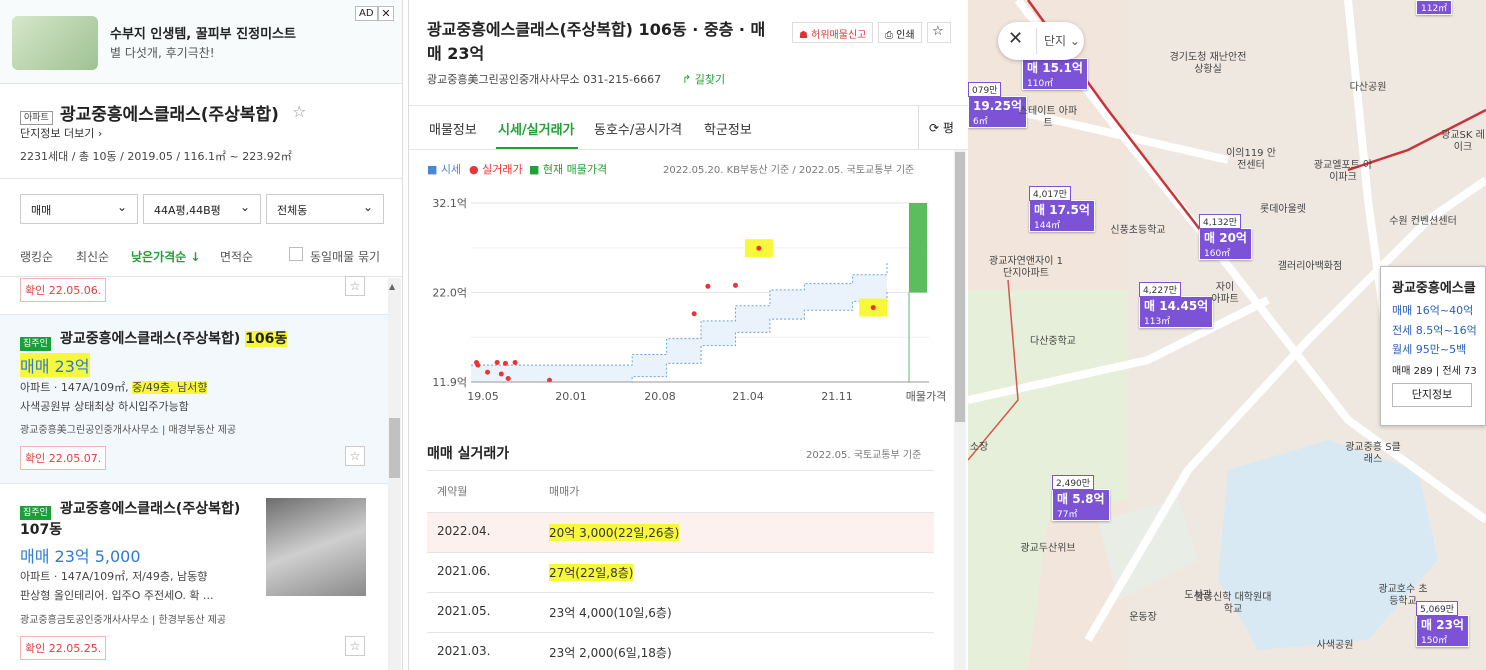  I want to click on map-label: 수원 컨벤션센터, so click(1423, 221).